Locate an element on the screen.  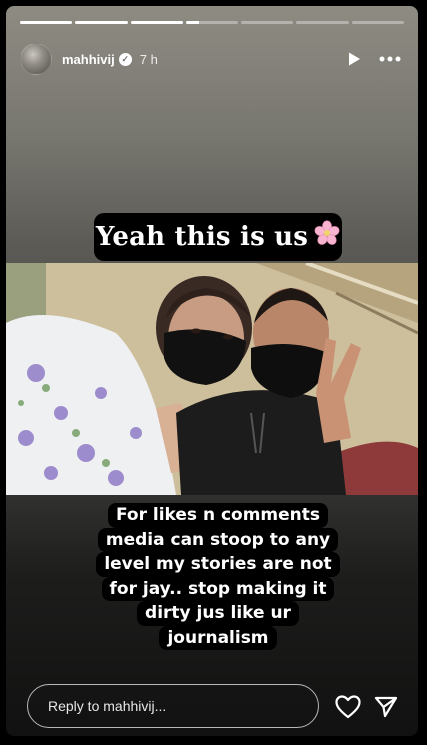
caption-bottom-line: journalism is located at coordinates (218, 637).